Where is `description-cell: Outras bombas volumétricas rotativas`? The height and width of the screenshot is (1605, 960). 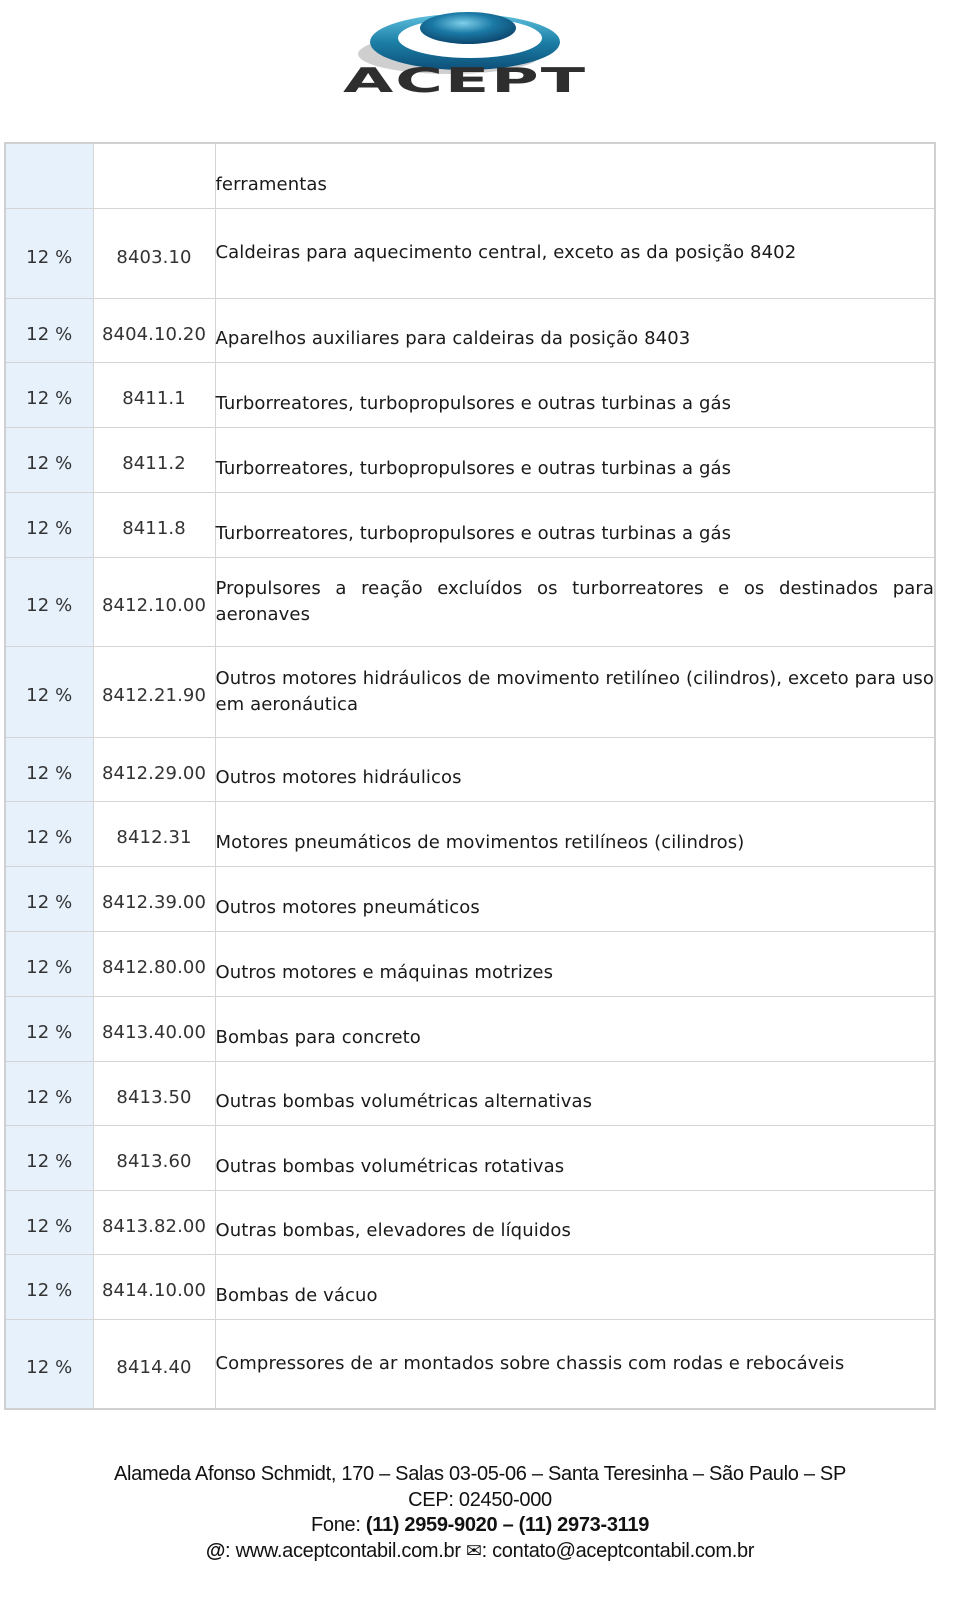 description-cell: Outras bombas volumétricas rotativas is located at coordinates (575, 1157).